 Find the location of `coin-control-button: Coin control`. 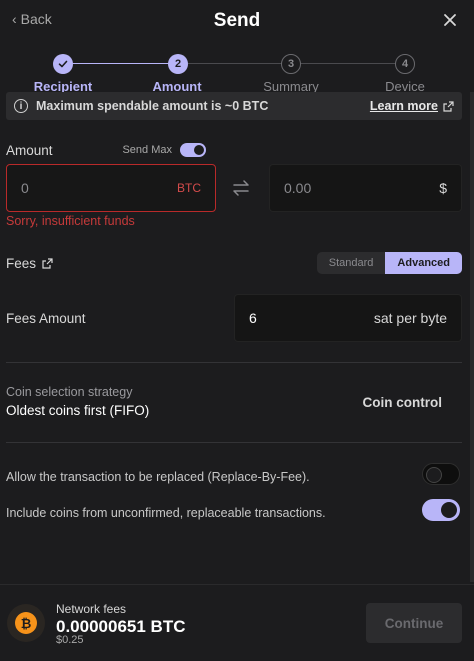

coin-control-button: Coin control is located at coordinates (403, 402).